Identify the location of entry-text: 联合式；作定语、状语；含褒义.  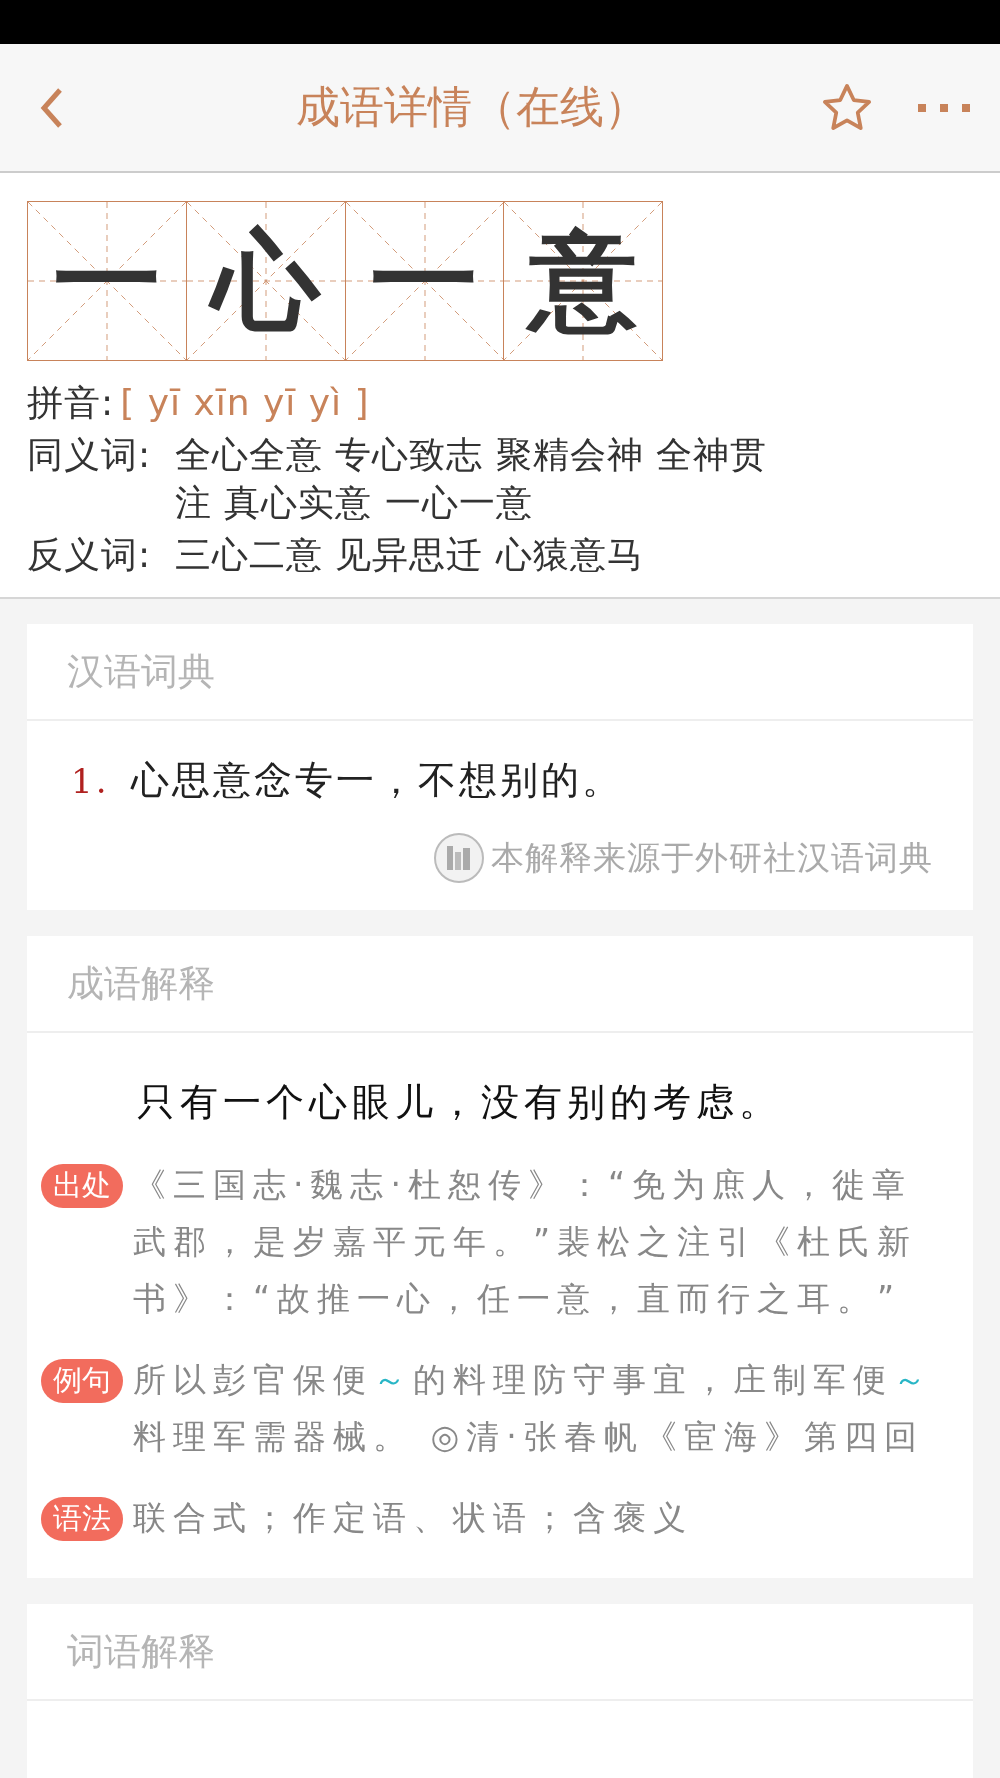
(413, 1518).